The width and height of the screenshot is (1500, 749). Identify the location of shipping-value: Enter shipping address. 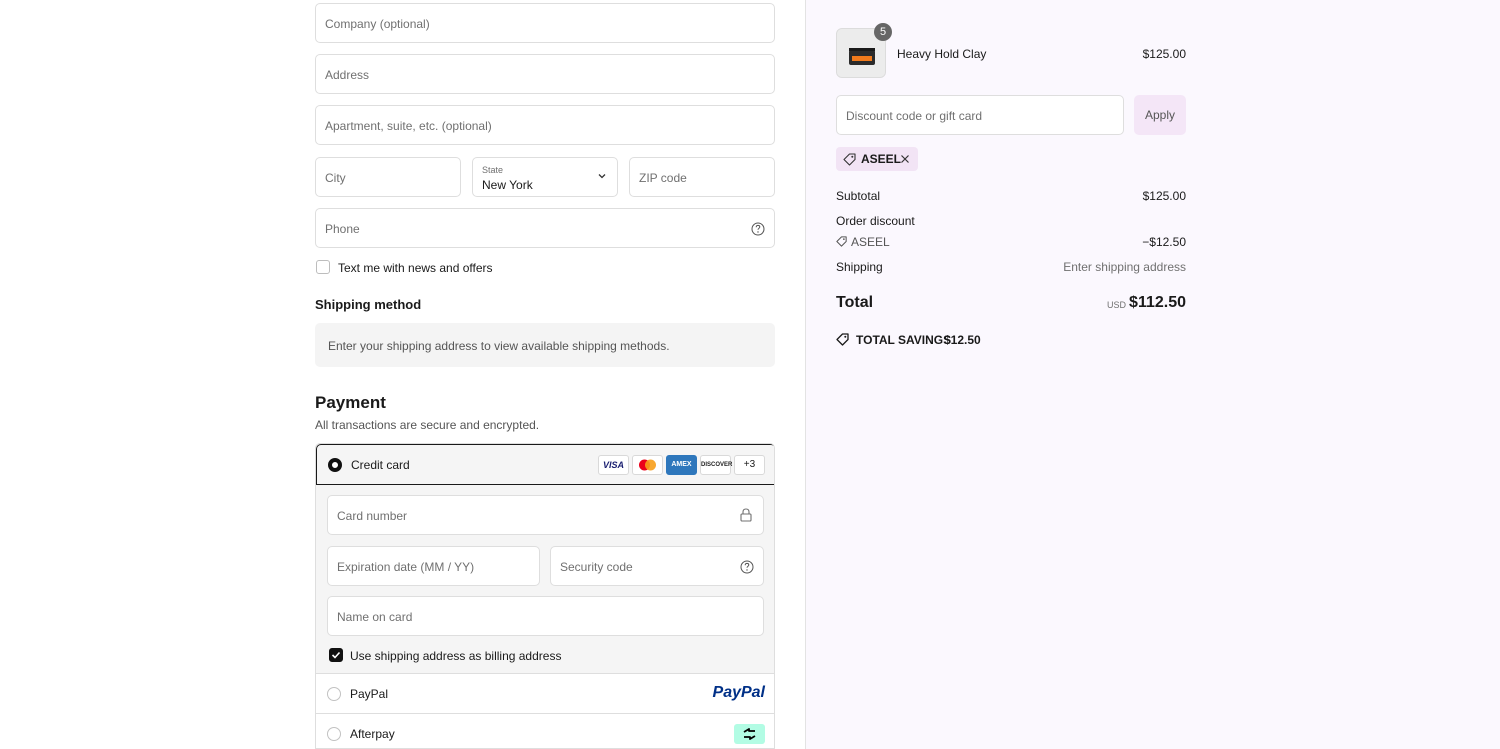
(1124, 267).